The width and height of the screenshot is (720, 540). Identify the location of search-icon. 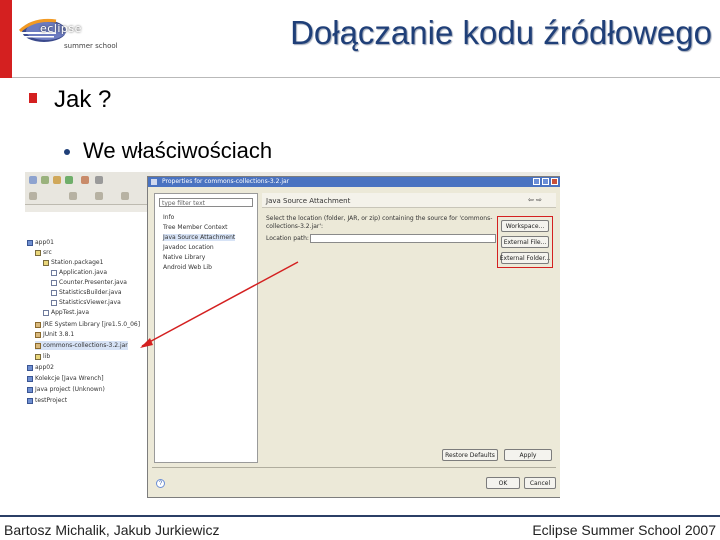
(99, 180).